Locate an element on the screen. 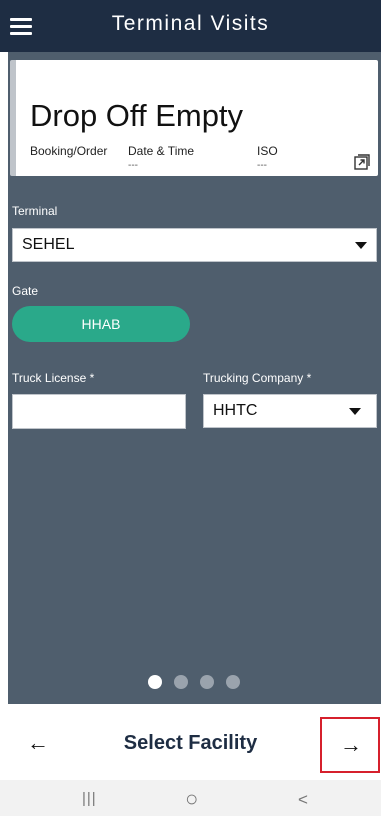 The image size is (381, 816). next-button: → is located at coordinates (350, 745).